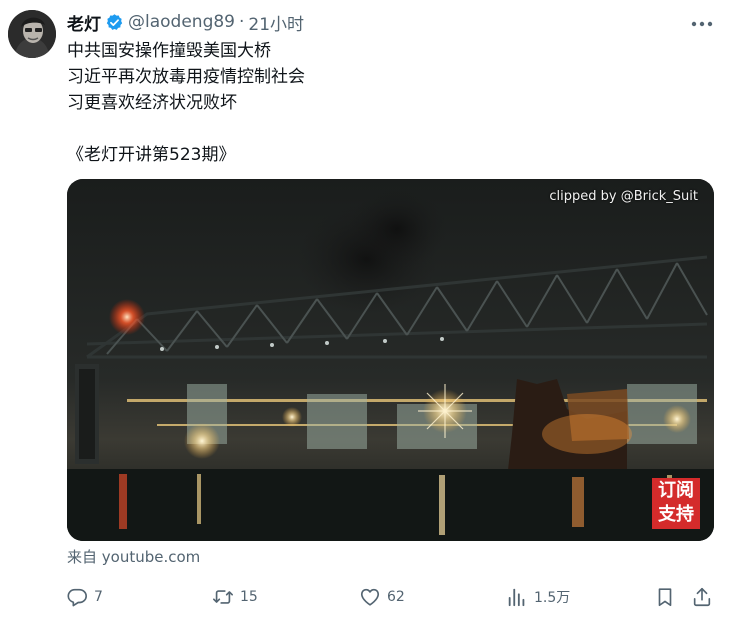 This screenshot has height=622, width=751. I want to click on source-link: youtube.com, so click(151, 557).